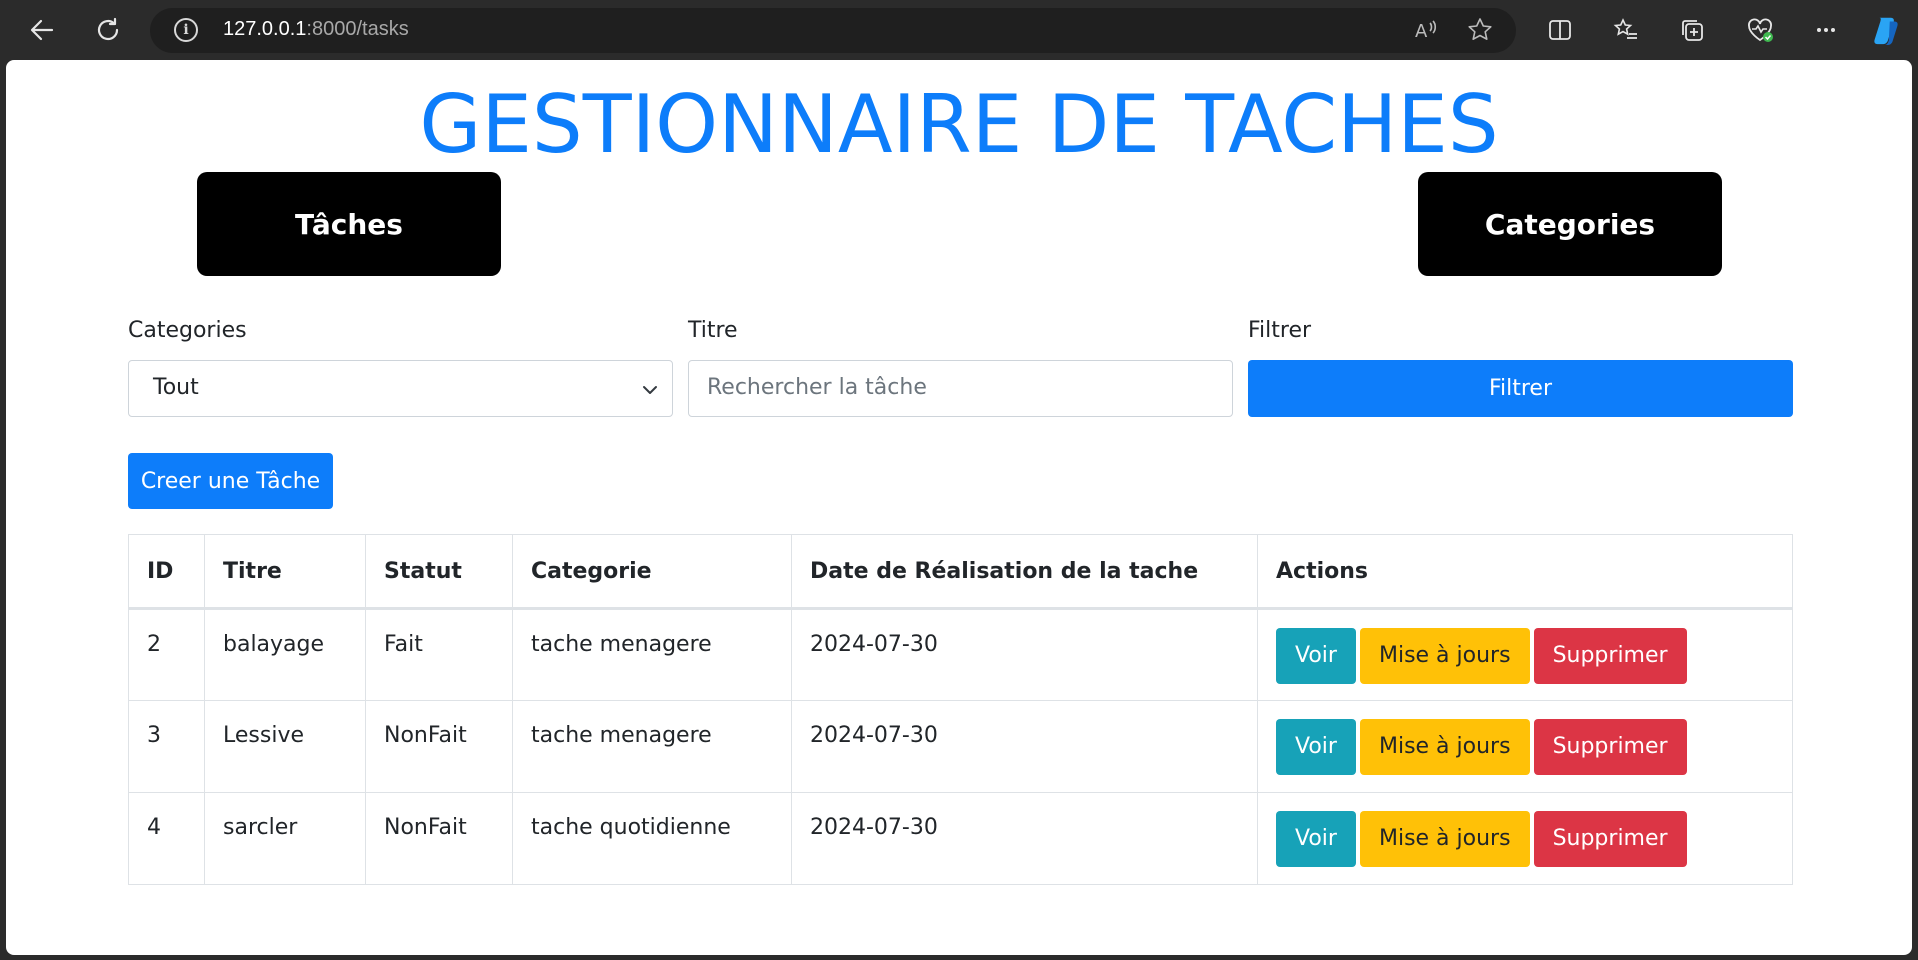 Image resolution: width=1918 pixels, height=960 pixels. What do you see at coordinates (1626, 30) in the screenshot?
I see `favorites-list-icon` at bounding box center [1626, 30].